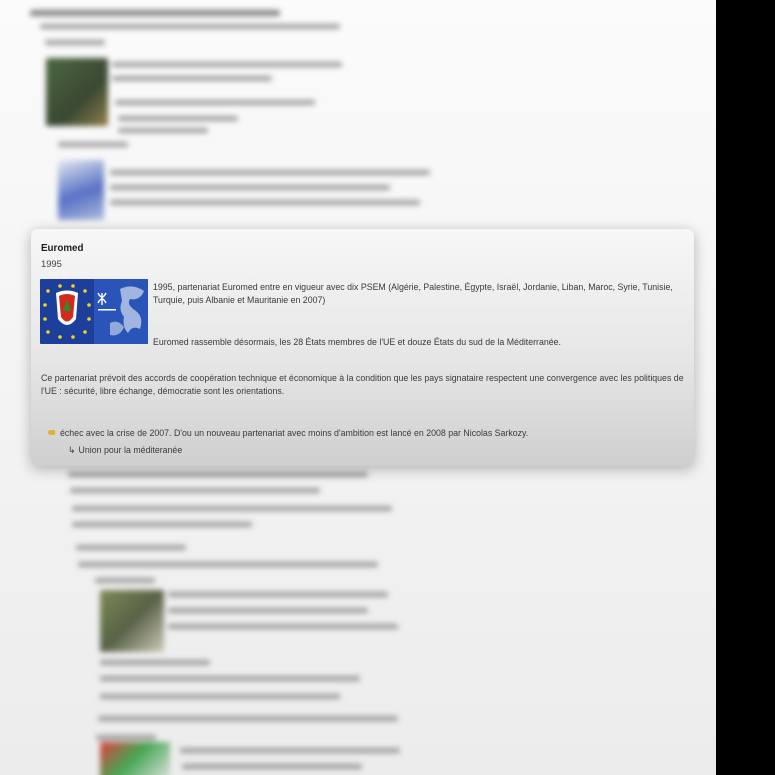  I want to click on blurred-photo-thumbnail, so click(132, 621).